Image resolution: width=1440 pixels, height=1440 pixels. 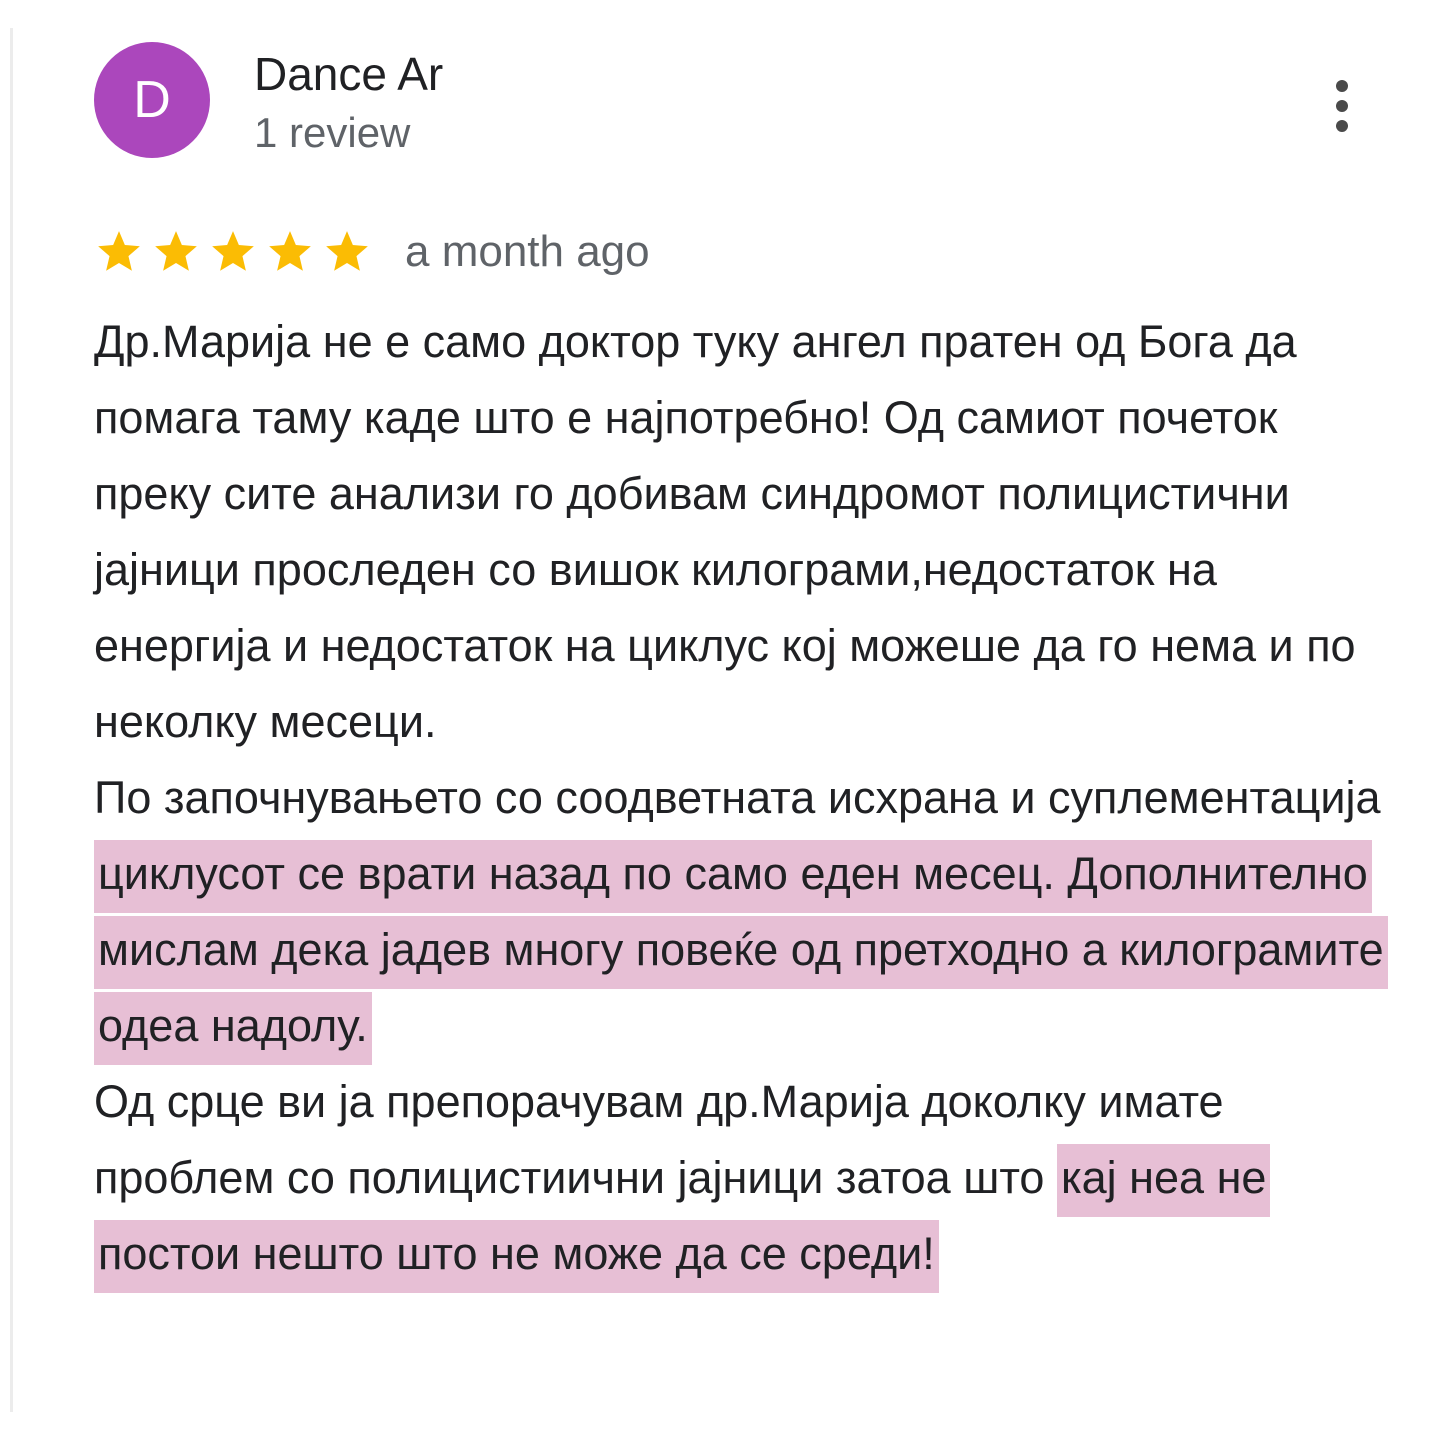 What do you see at coordinates (527, 251) in the screenshot?
I see `review-time: a month ago` at bounding box center [527, 251].